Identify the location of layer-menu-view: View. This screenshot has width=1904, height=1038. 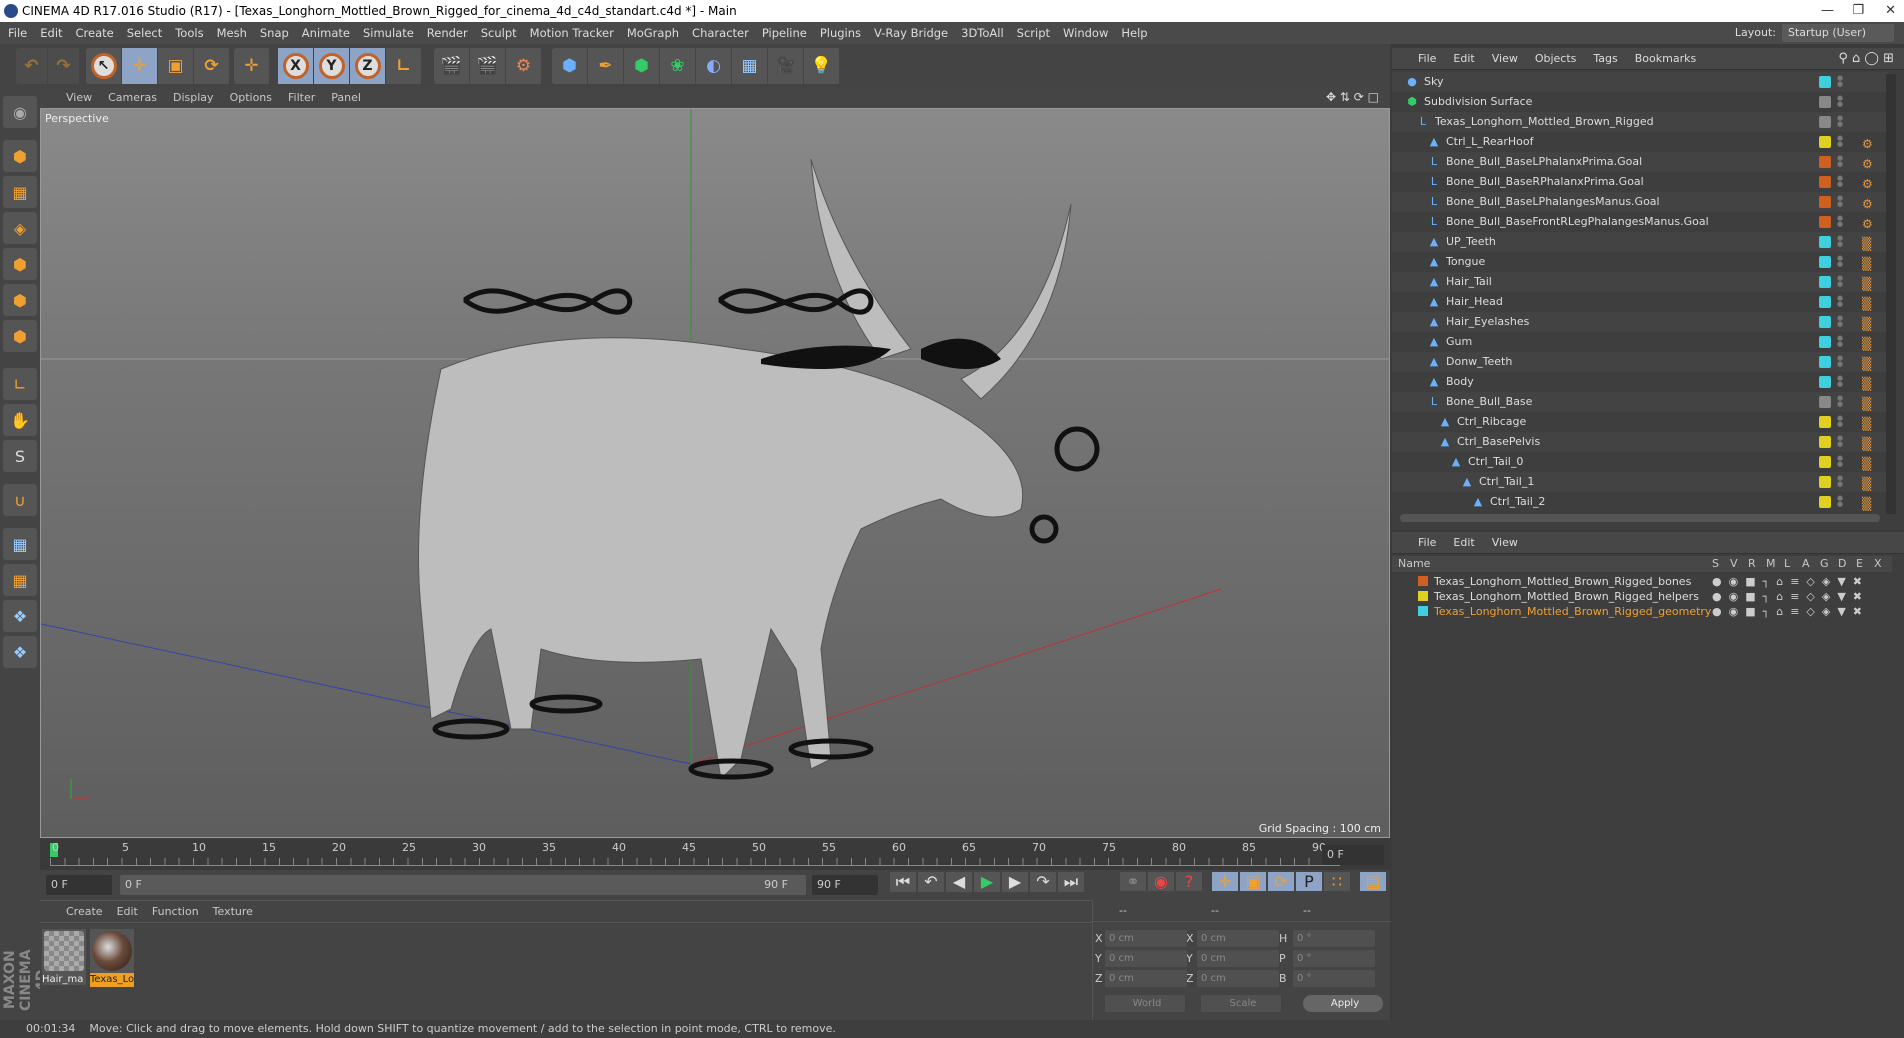
(1505, 542).